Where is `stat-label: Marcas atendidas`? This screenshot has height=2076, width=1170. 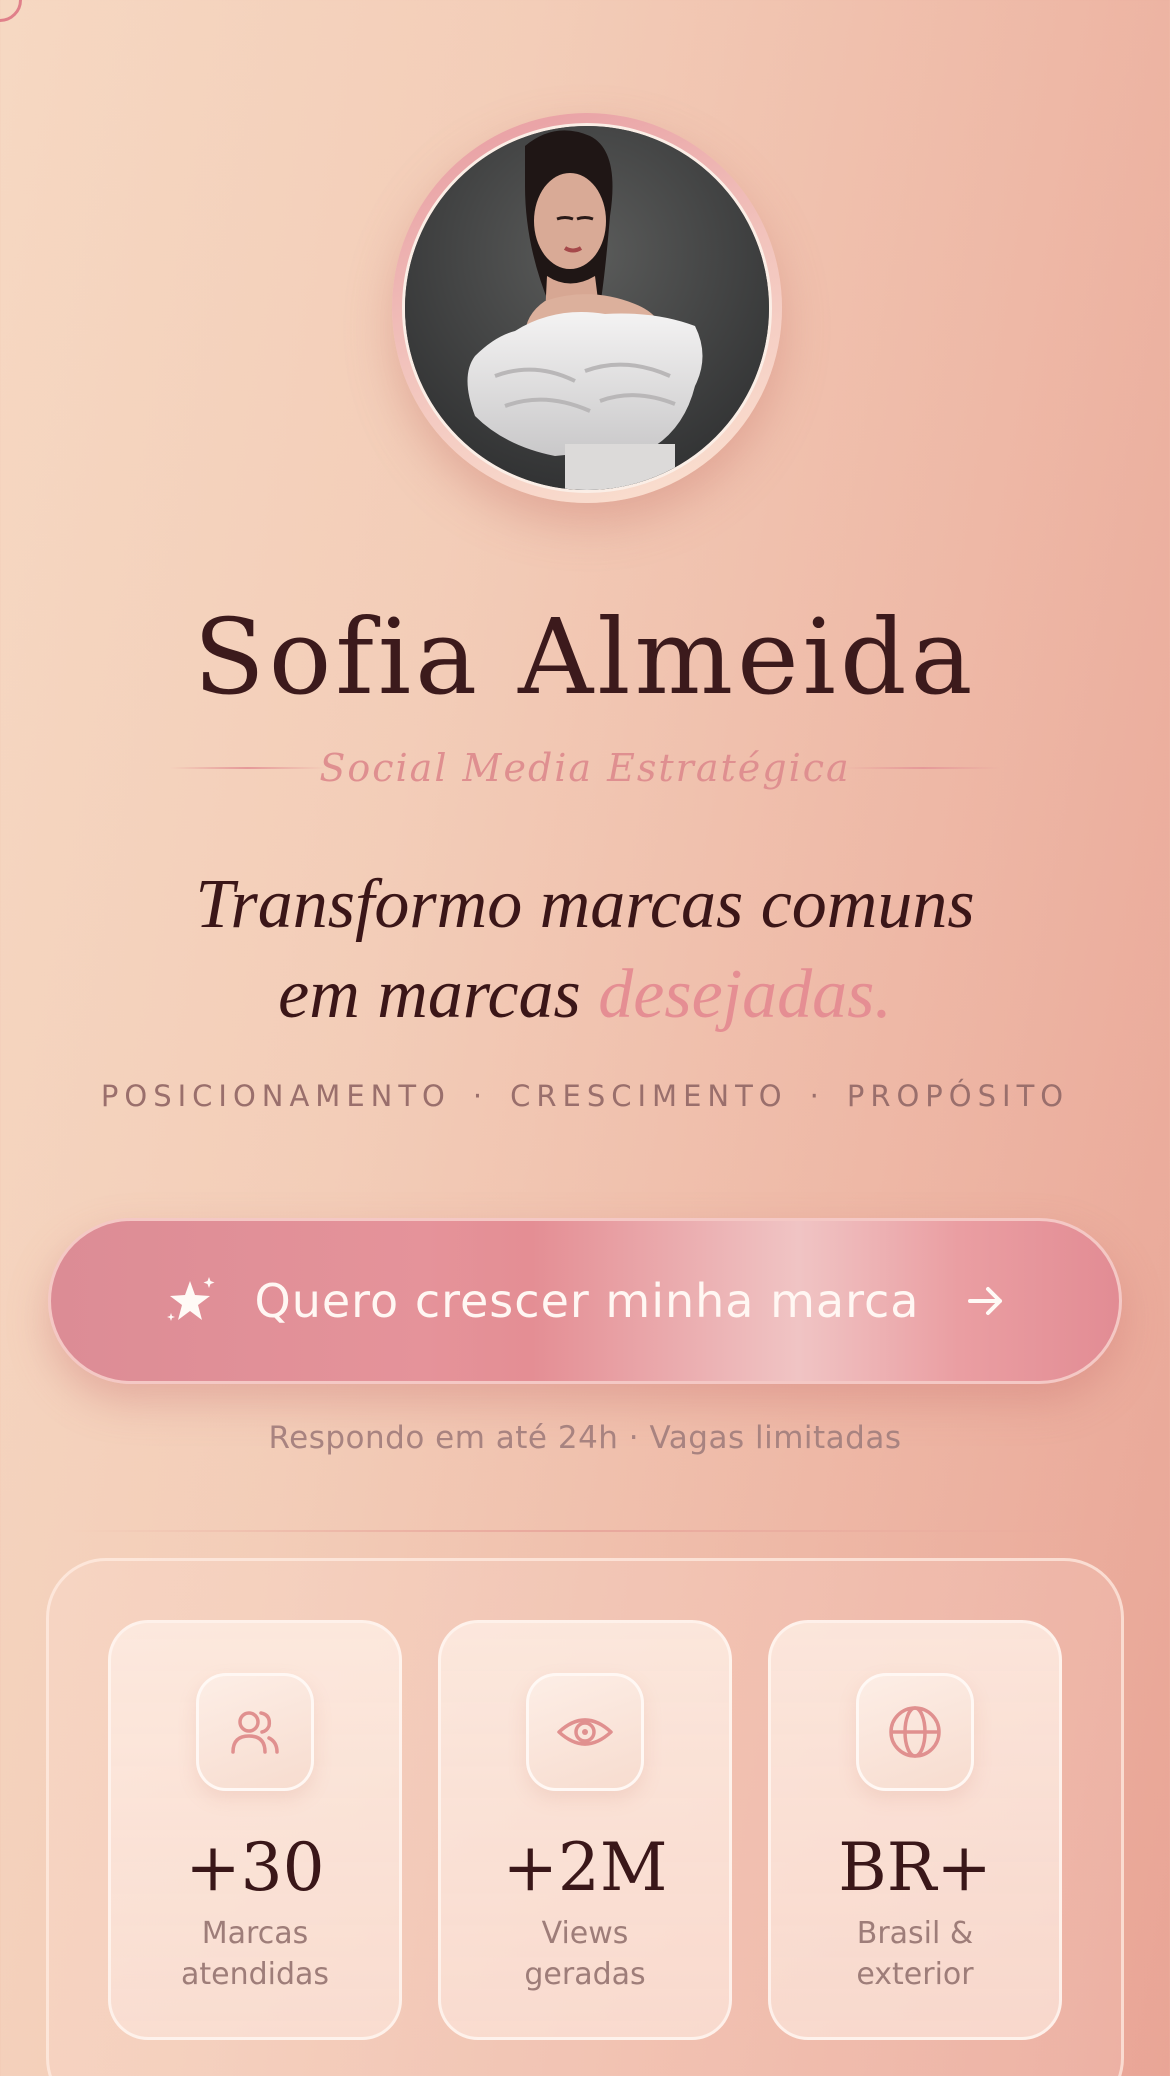 stat-label: Marcas atendidas is located at coordinates (255, 1954).